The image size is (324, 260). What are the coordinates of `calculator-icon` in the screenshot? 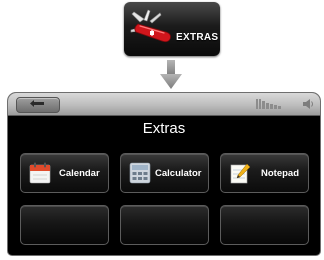 It's located at (140, 173).